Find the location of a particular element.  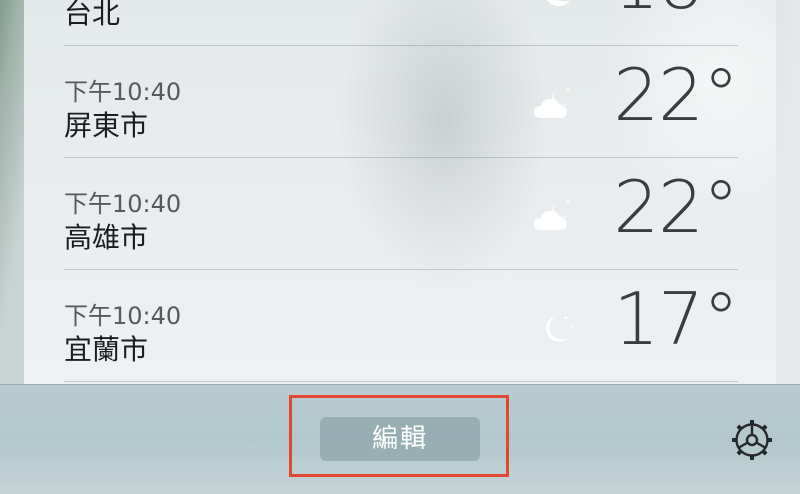

toolbar-divider is located at coordinates (400, 384).